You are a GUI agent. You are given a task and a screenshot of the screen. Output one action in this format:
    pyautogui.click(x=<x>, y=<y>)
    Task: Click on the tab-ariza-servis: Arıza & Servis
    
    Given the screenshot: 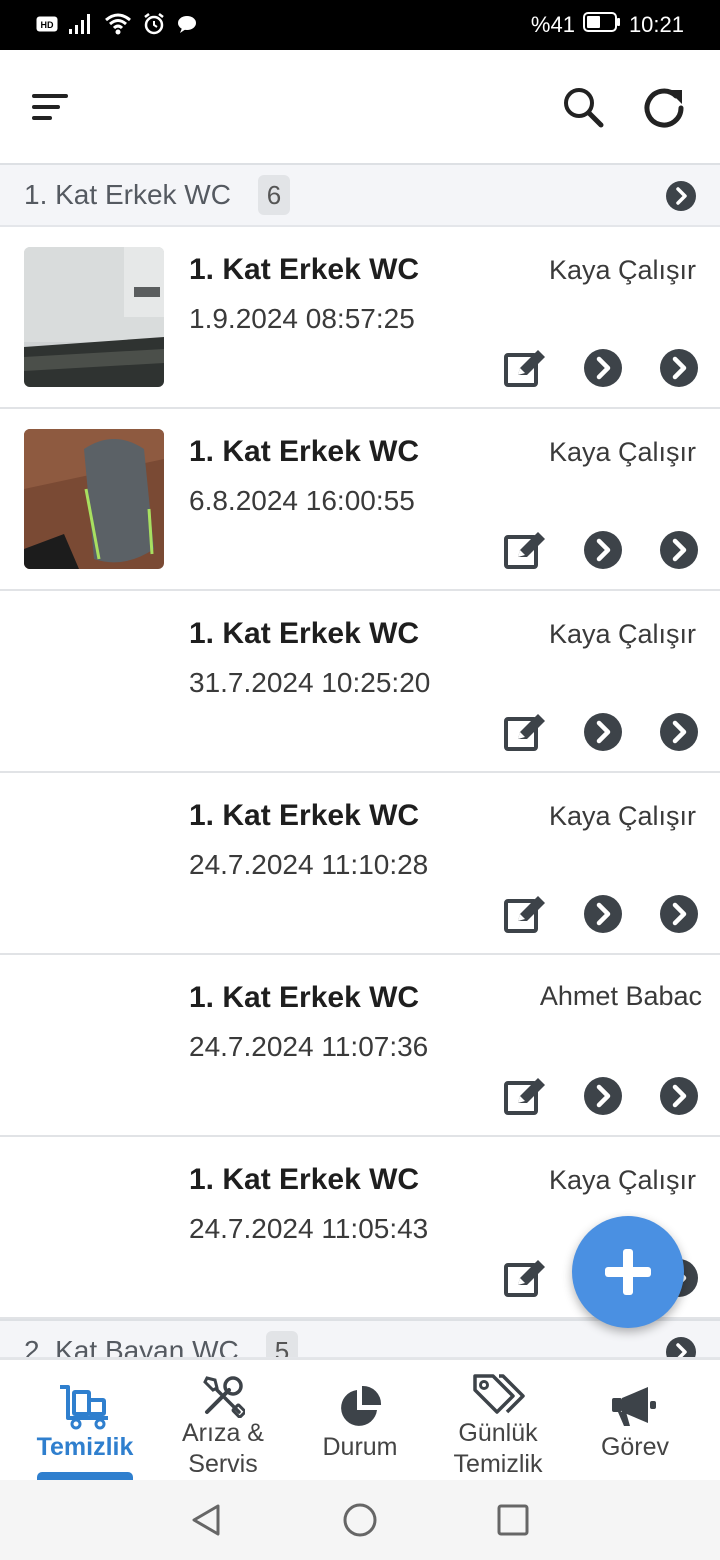 What is the action you would take?
    pyautogui.click(x=223, y=1421)
    